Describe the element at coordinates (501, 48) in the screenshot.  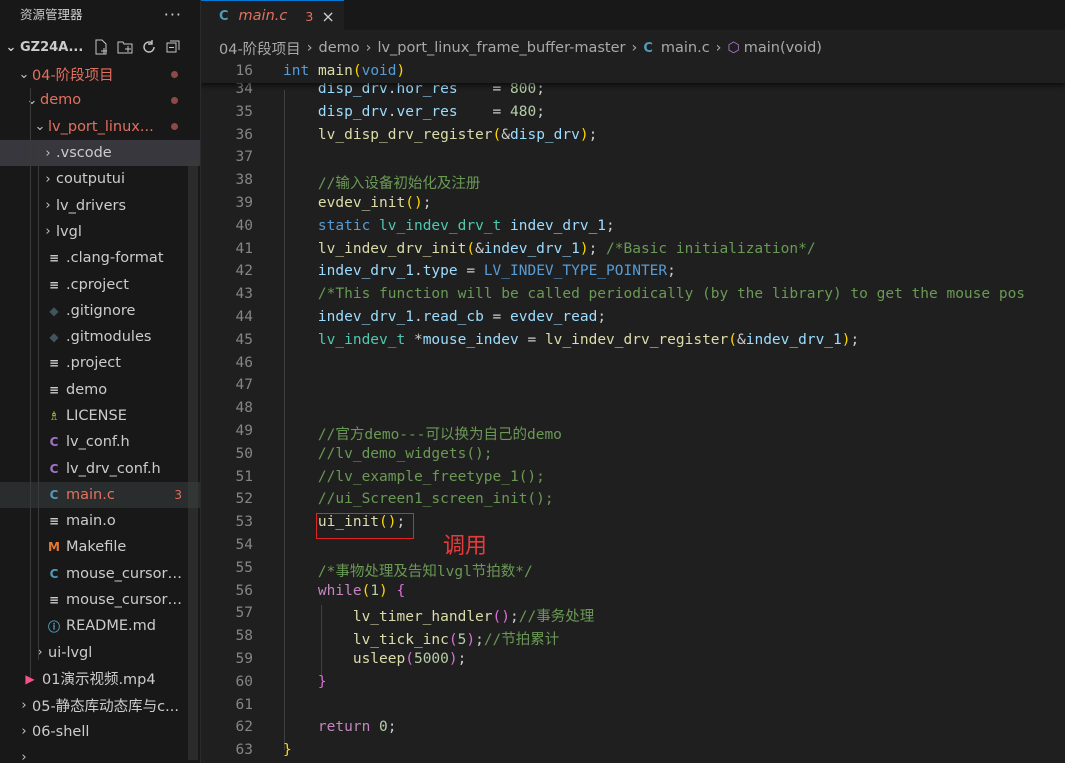
I see `breadcrumb-item: lv_port_linux_frame_buffer-master` at that location.